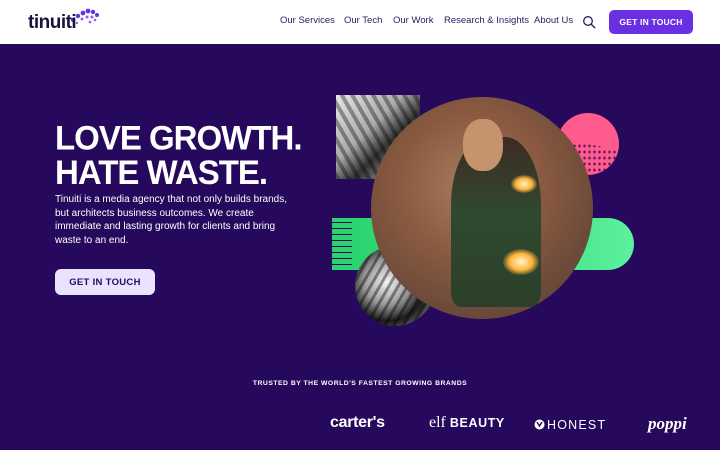 This screenshot has height=450, width=720. What do you see at coordinates (667, 423) in the screenshot?
I see `brand-logo-poppi: poppi` at bounding box center [667, 423].